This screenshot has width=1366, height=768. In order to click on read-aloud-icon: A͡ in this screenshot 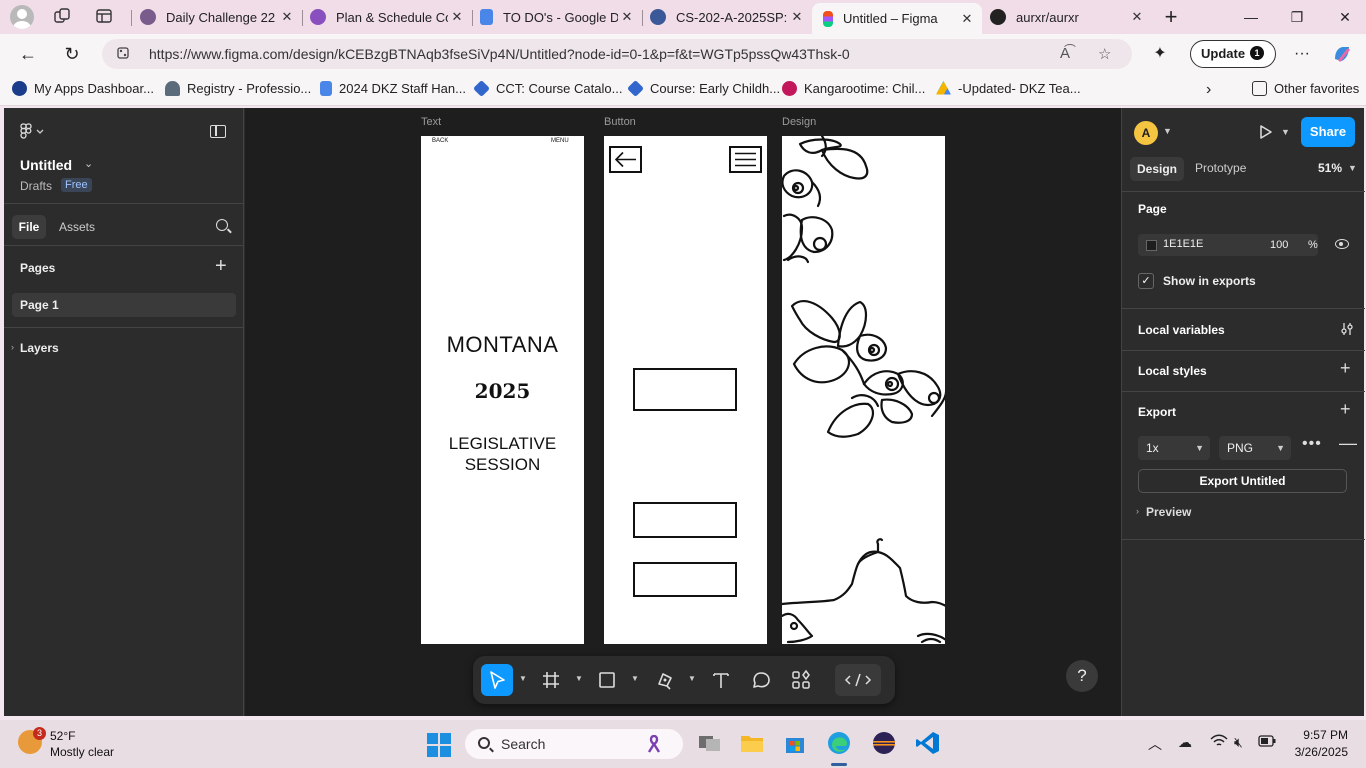, I will do `click(1065, 53)`.